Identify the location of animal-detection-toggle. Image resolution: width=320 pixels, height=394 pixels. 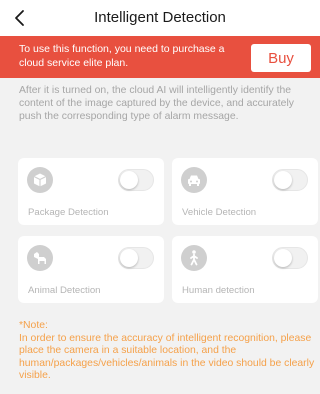
(136, 258).